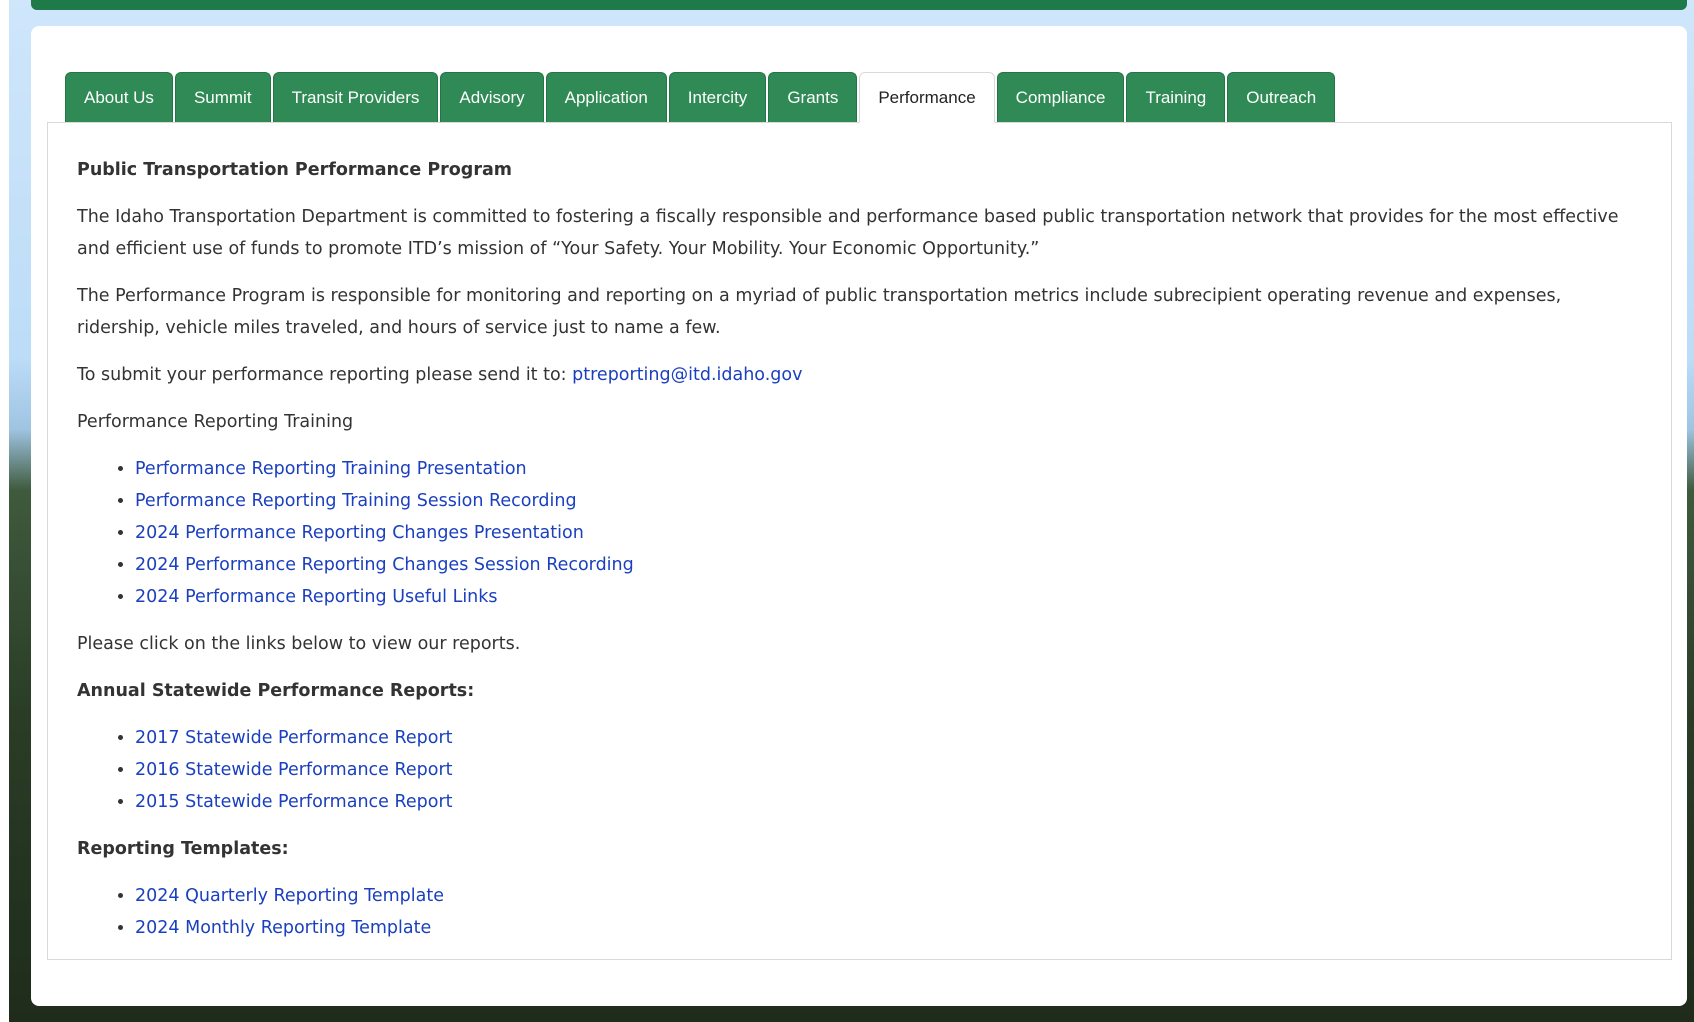  Describe the element at coordinates (886, 738) in the screenshot. I see `list-item: 2017 Statewide Performance Report` at that location.